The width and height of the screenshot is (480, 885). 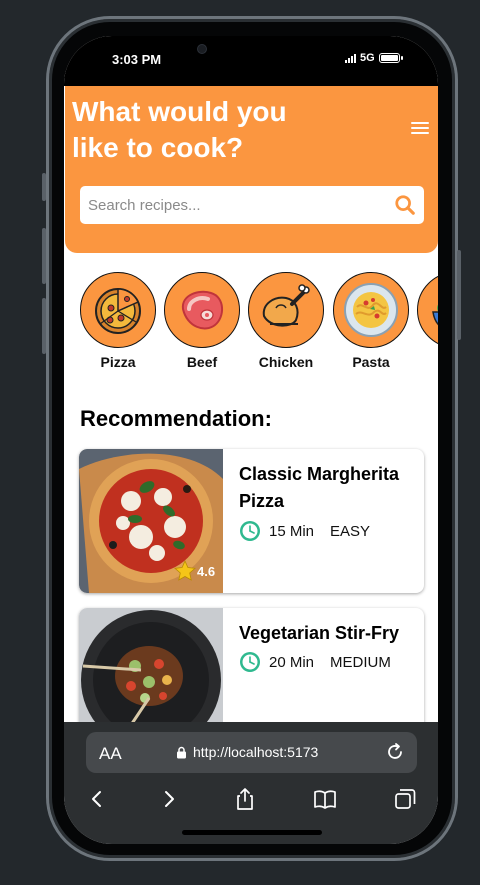 I want to click on status-bar: 3:03 PM 5G, so click(x=251, y=61).